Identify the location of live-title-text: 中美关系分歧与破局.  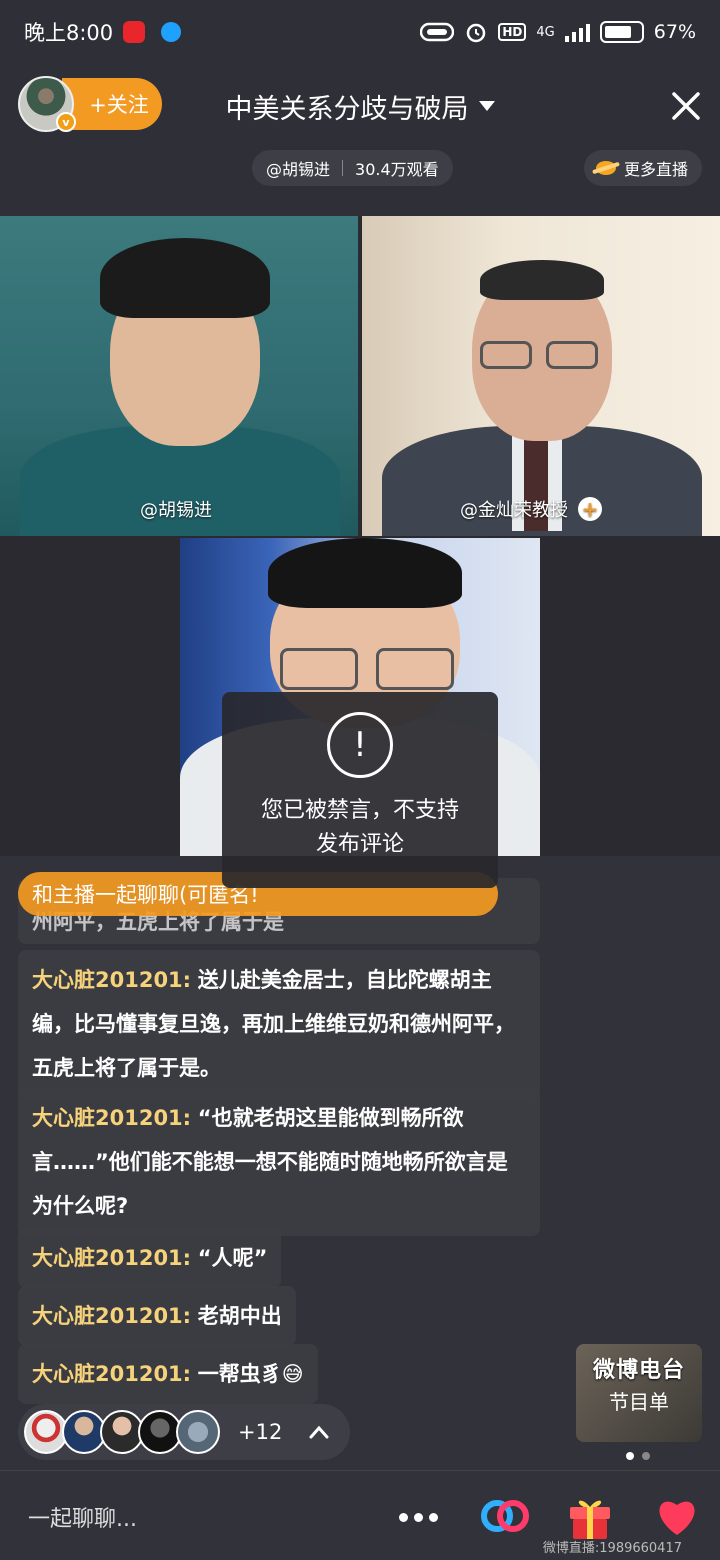
(347, 109).